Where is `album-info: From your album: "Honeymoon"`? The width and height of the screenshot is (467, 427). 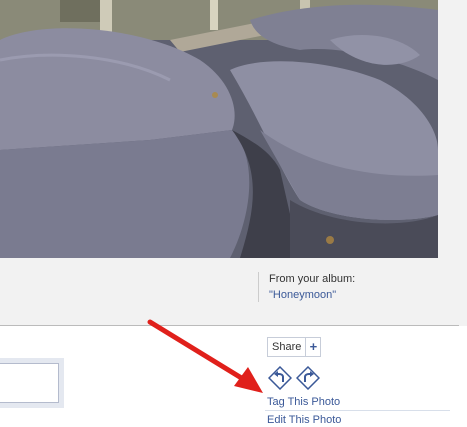
album-info: From your album: "Honeymoon" is located at coordinates (306, 287).